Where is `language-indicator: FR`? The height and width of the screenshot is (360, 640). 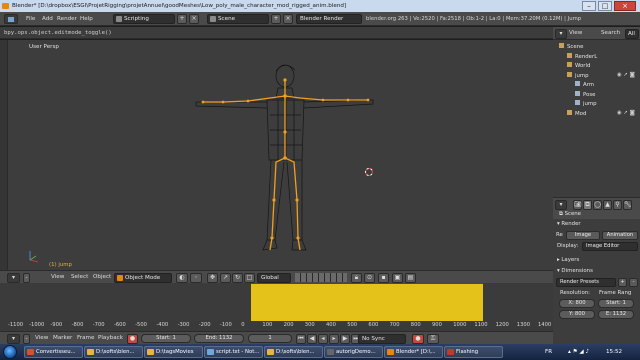 language-indicator: FR is located at coordinates (548, 352).